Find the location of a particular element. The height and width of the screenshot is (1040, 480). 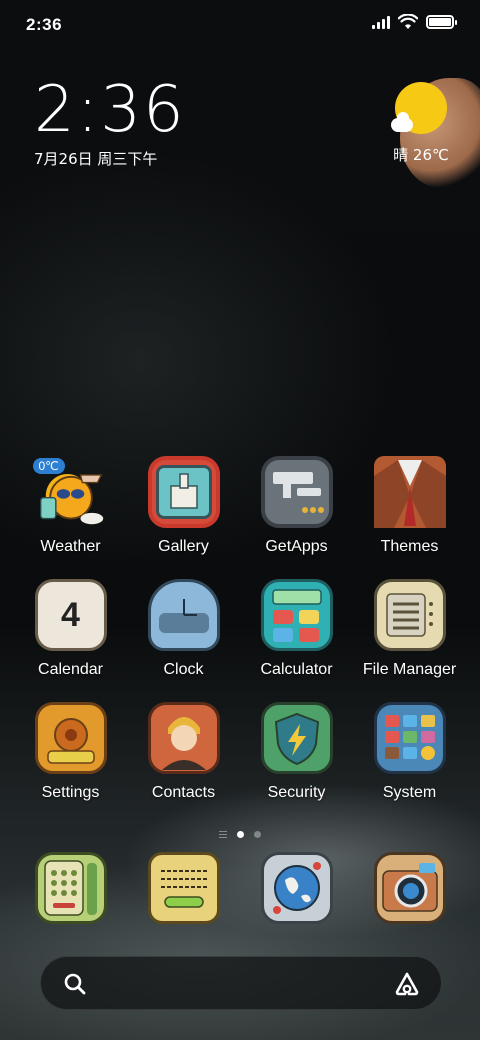

app-clock: Clock is located at coordinates (183, 629).